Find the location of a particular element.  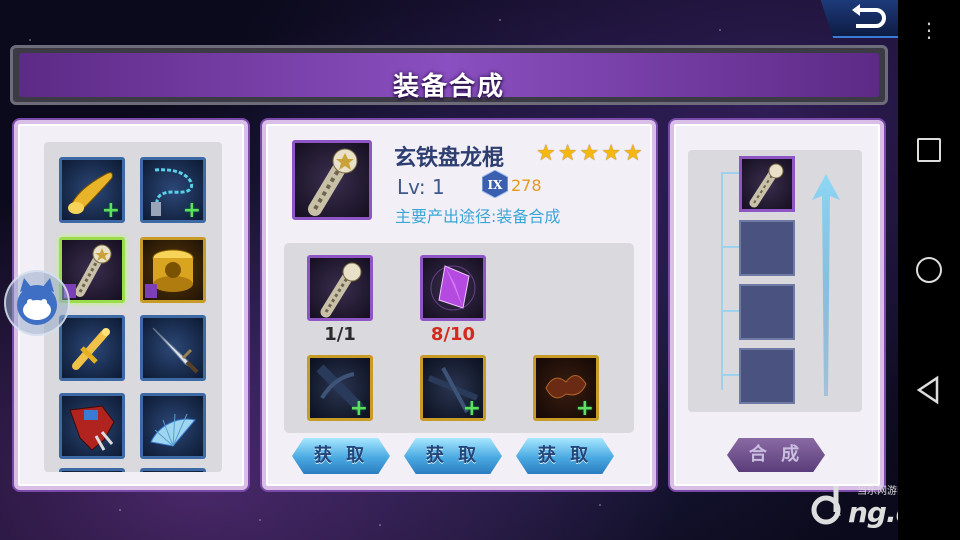

power-value: 278 is located at coordinates (526, 185).